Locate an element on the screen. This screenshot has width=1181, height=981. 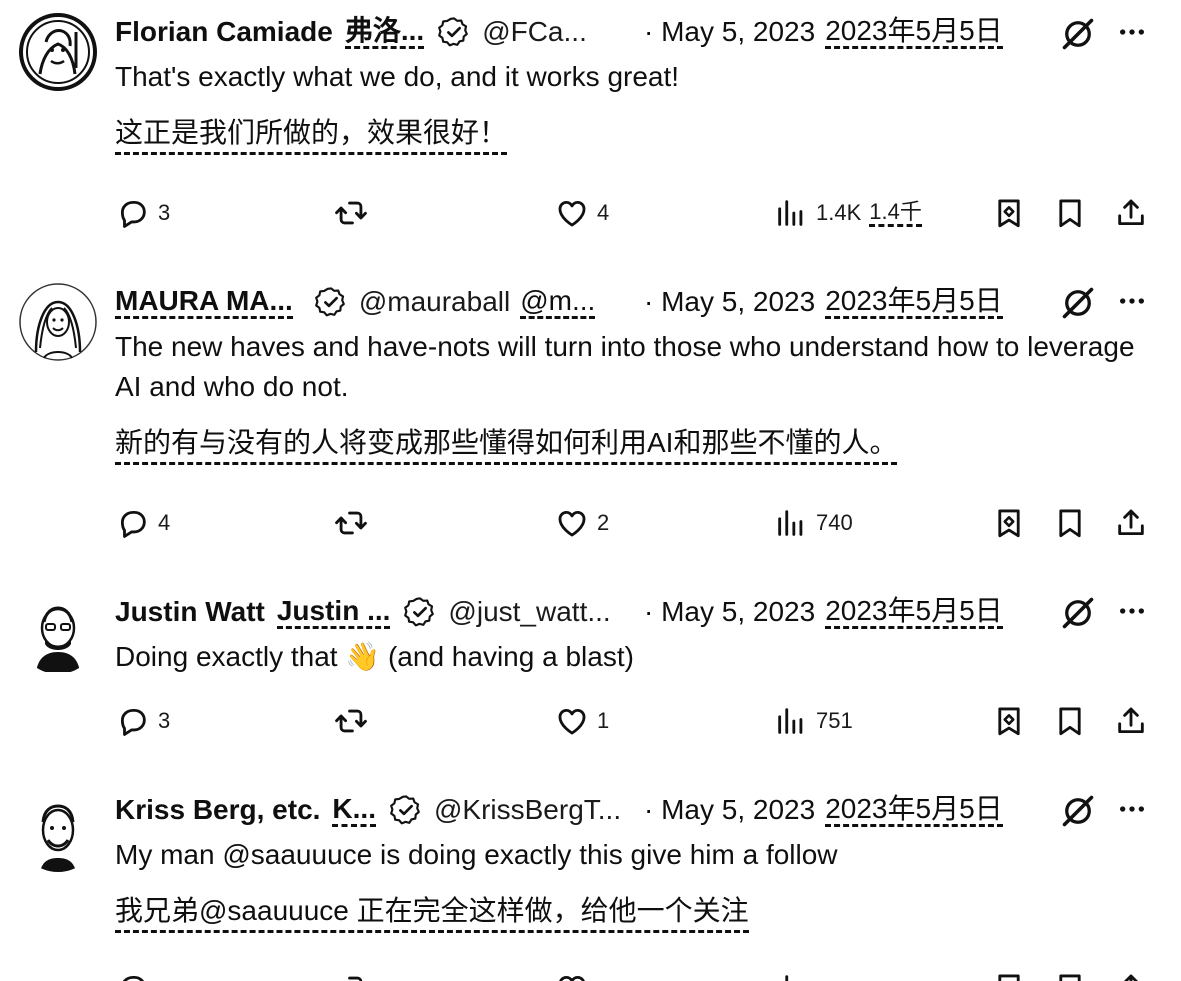
tweet-translation: 这正是我们所做的，效果很好！ is located at coordinates (311, 134).